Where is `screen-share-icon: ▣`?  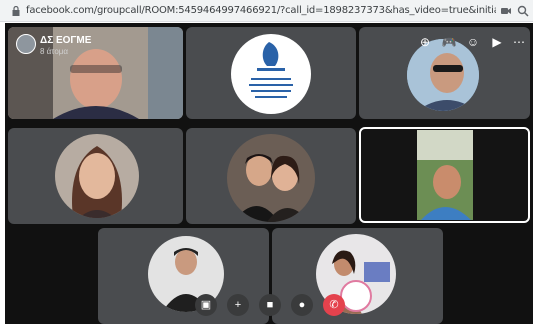
screen-share-icon: ▣ is located at coordinates (206, 305).